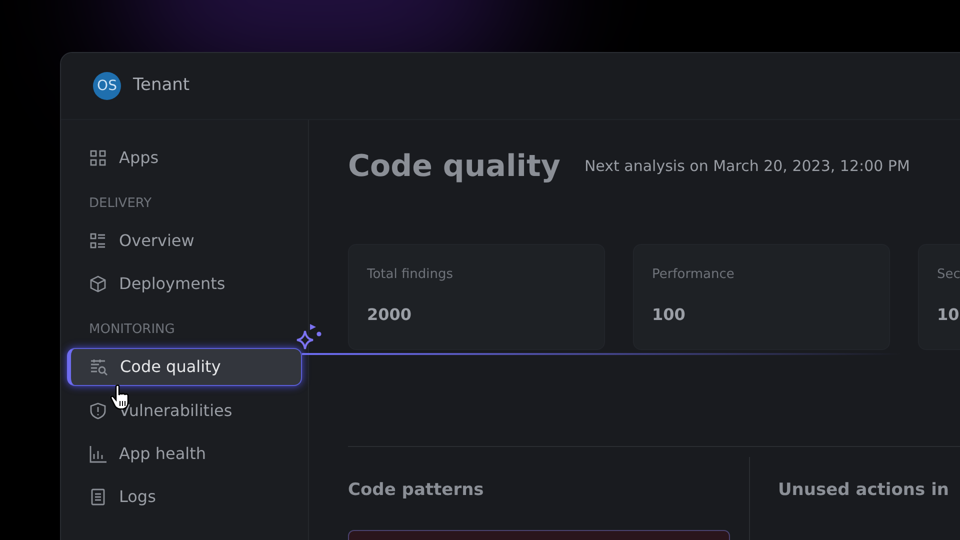 Image resolution: width=960 pixels, height=540 pixels. I want to click on section-heading: MONITORING, so click(132, 329).